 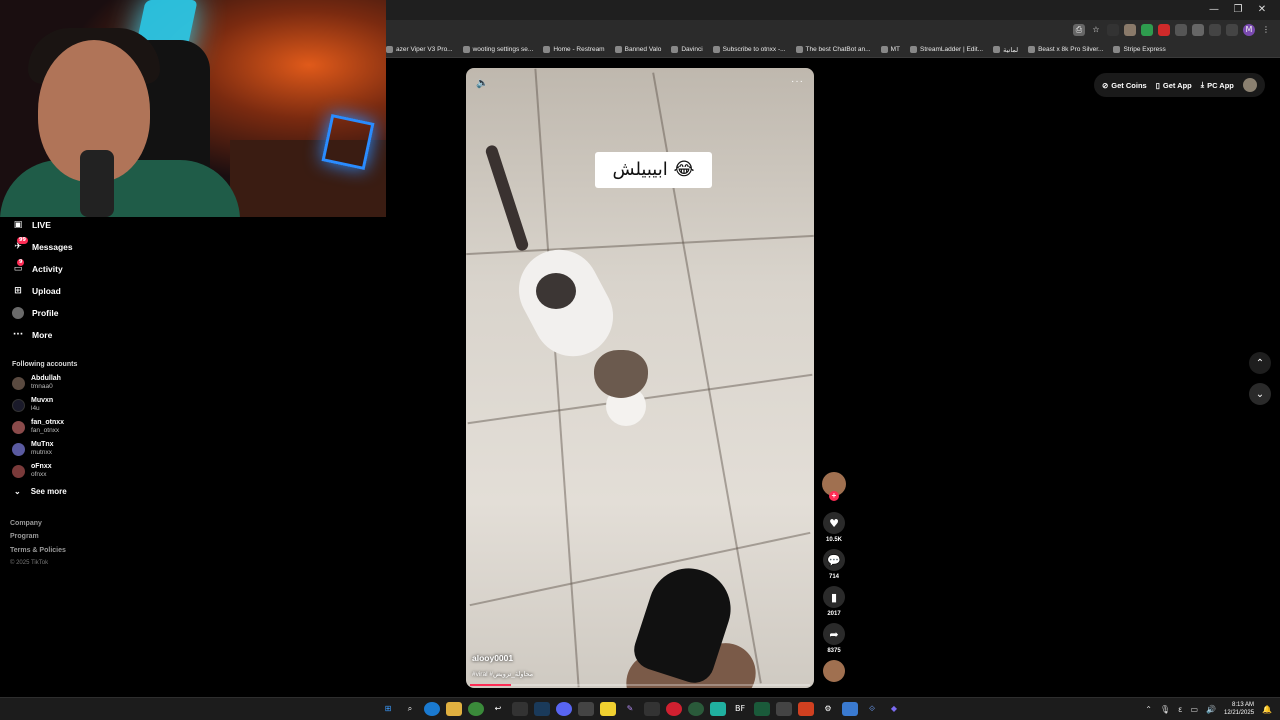 I want to click on bookmark-item: لمانية, so click(x=1005, y=50).